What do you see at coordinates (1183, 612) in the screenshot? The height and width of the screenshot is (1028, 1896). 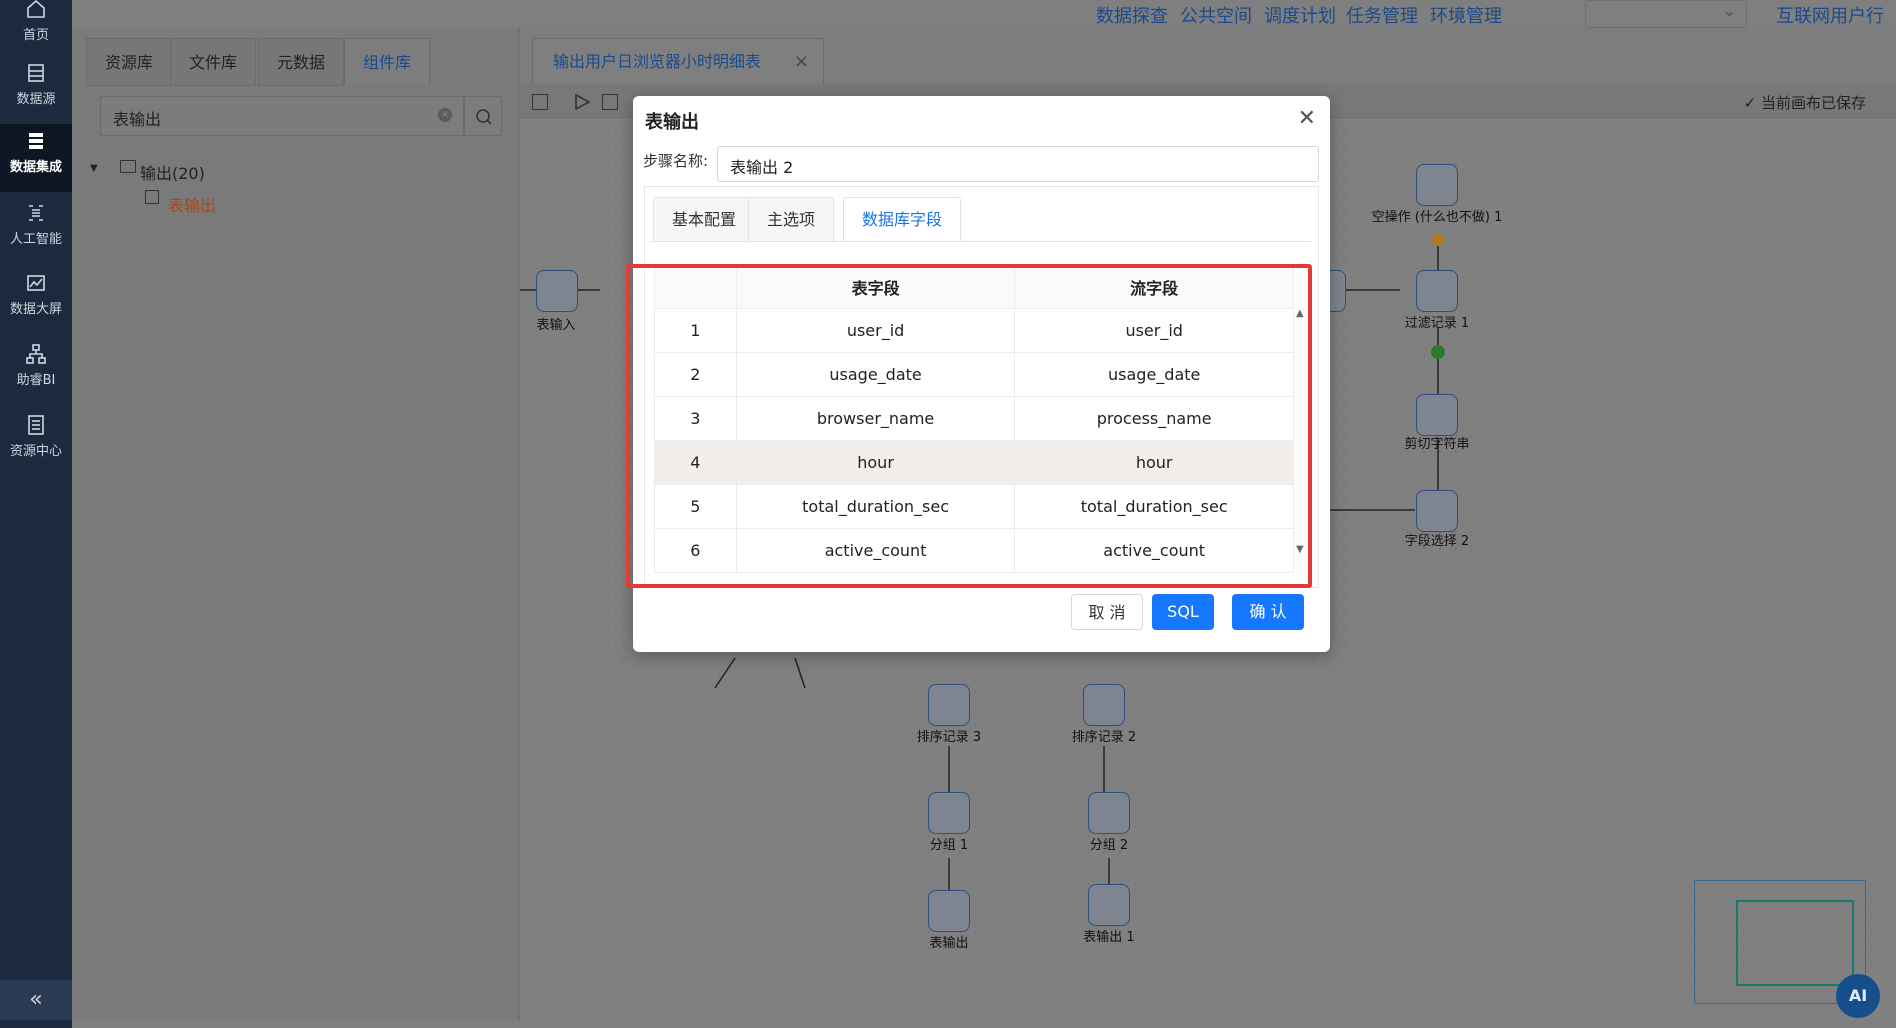 I see `sql-button: SQL` at bounding box center [1183, 612].